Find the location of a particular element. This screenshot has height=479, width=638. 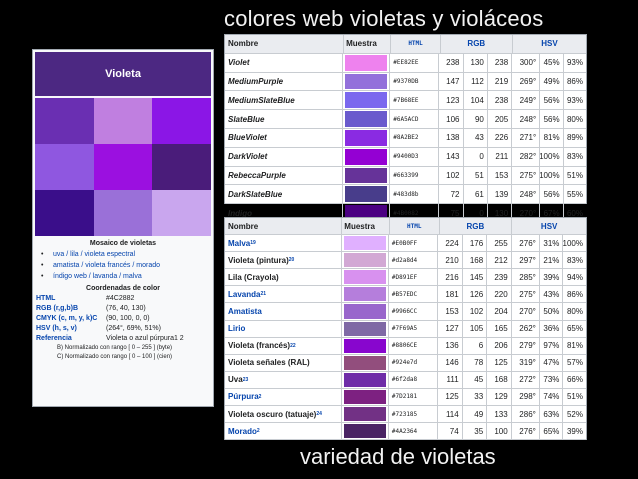

rgb-r: 106 is located at coordinates (450, 119).